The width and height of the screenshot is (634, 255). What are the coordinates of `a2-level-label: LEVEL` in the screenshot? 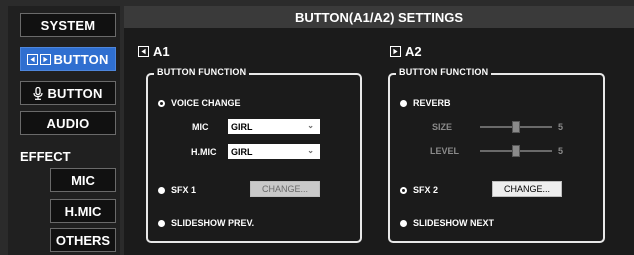 It's located at (445, 151).